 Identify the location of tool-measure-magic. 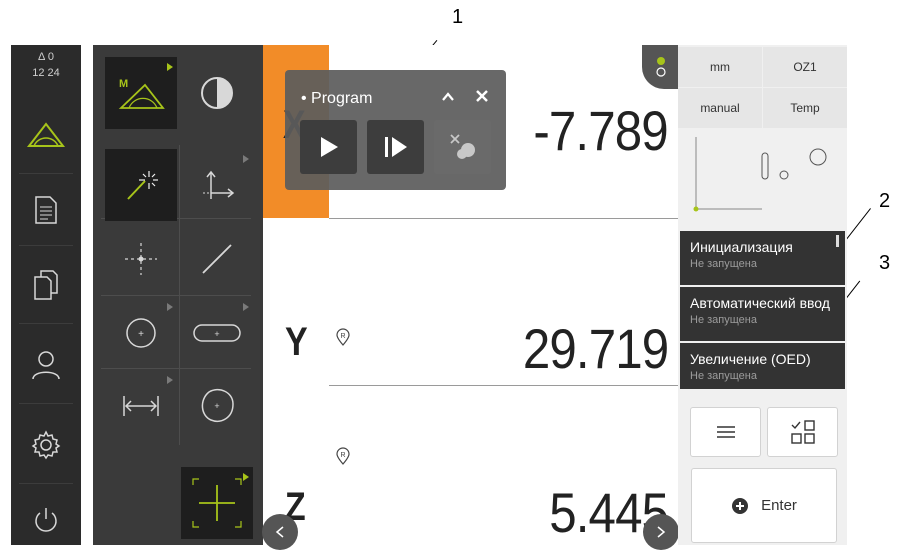
(141, 185).